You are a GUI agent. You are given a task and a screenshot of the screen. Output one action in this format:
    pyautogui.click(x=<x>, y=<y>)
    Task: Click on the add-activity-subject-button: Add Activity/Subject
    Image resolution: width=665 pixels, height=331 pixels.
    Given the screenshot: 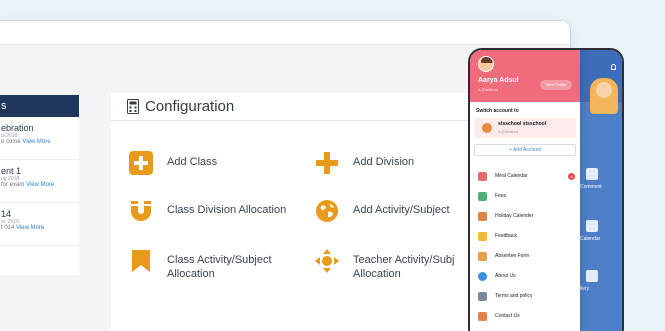 What is the action you would take?
    pyautogui.click(x=382, y=211)
    